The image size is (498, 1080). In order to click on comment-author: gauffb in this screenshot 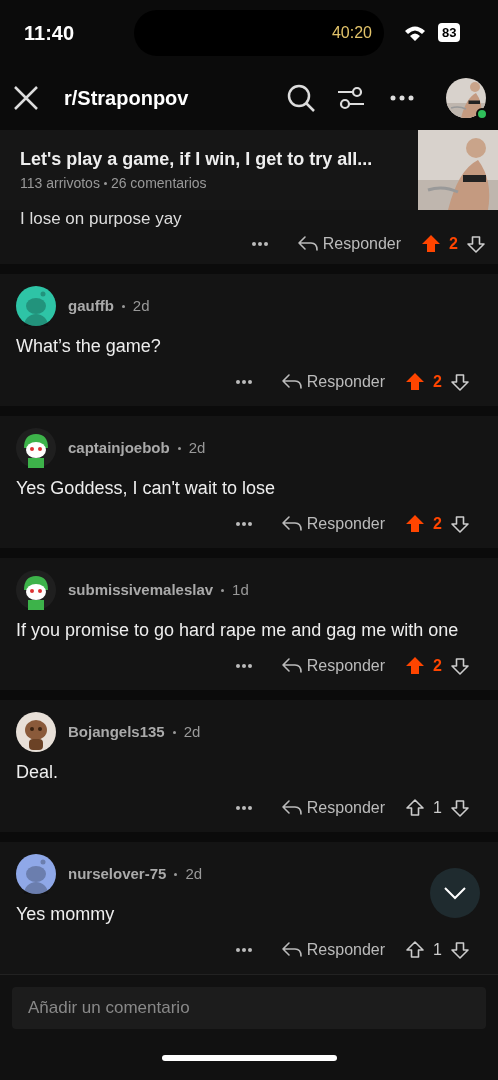, I will do `click(91, 306)`.